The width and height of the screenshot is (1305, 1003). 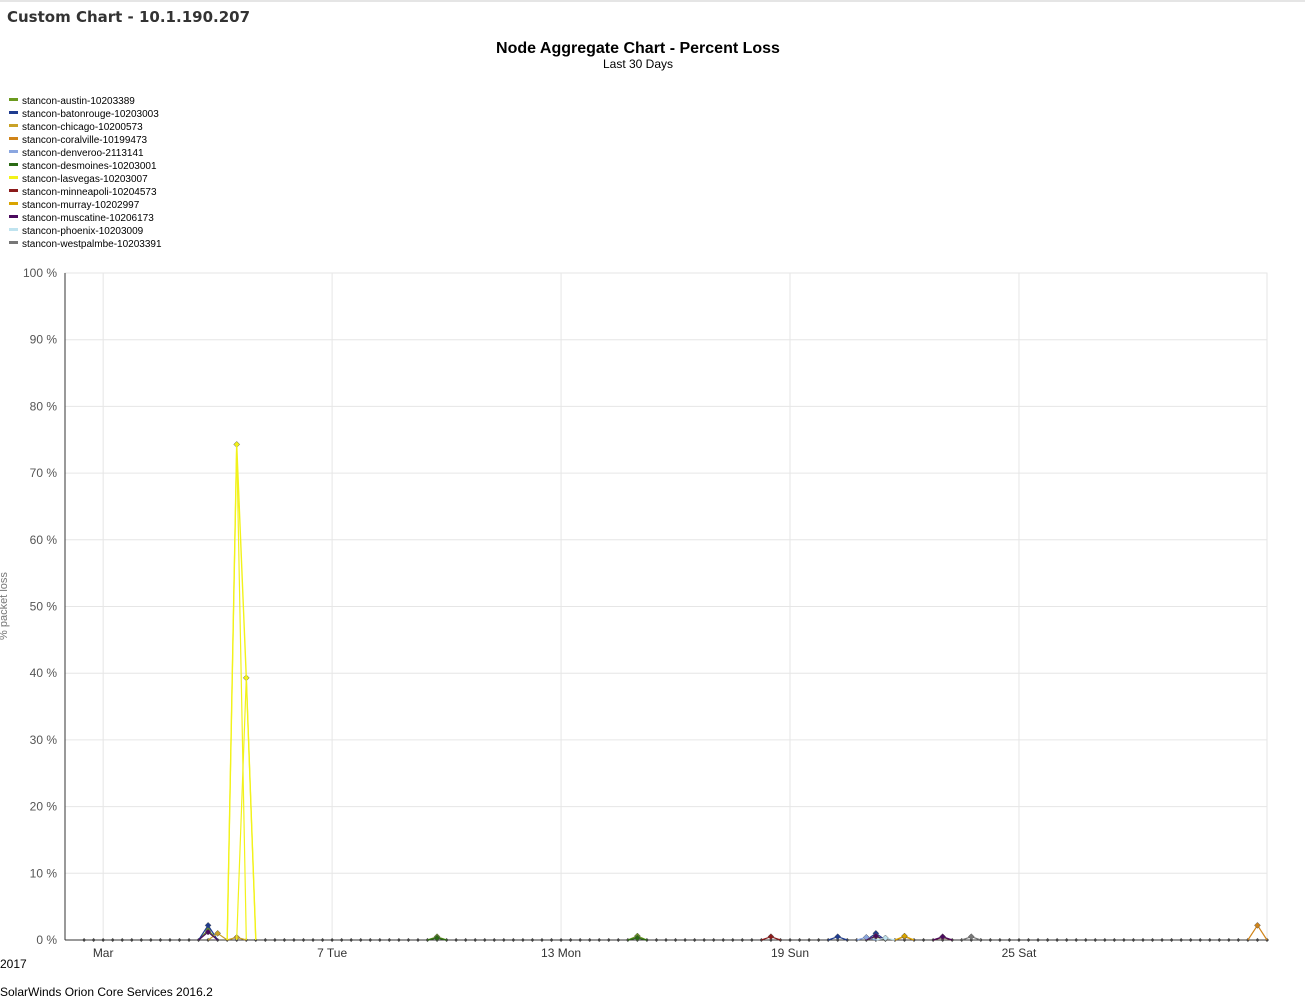 What do you see at coordinates (103, 953) in the screenshot?
I see `x-tick-label: Mar` at bounding box center [103, 953].